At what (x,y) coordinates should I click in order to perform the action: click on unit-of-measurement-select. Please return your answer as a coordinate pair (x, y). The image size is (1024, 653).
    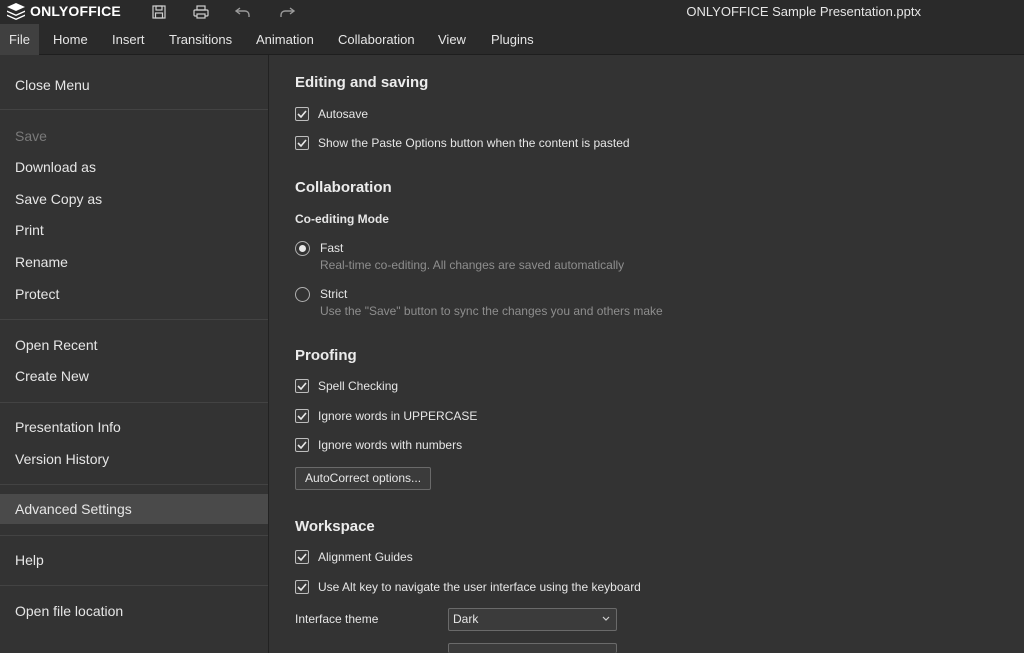
    Looking at the image, I should click on (532, 648).